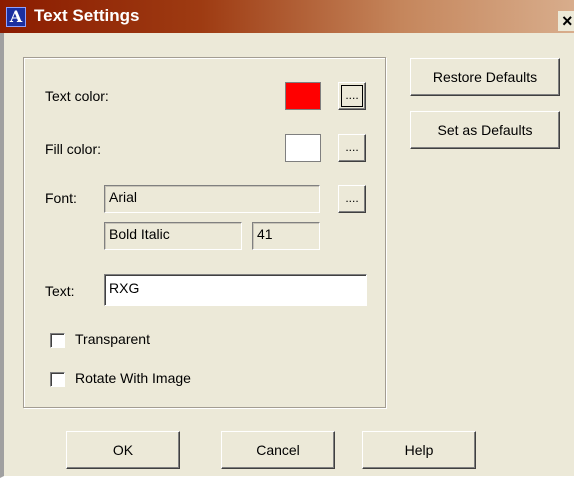 This screenshot has width=574, height=478. What do you see at coordinates (112, 339) in the screenshot?
I see `transparent-label: Transparent` at bounding box center [112, 339].